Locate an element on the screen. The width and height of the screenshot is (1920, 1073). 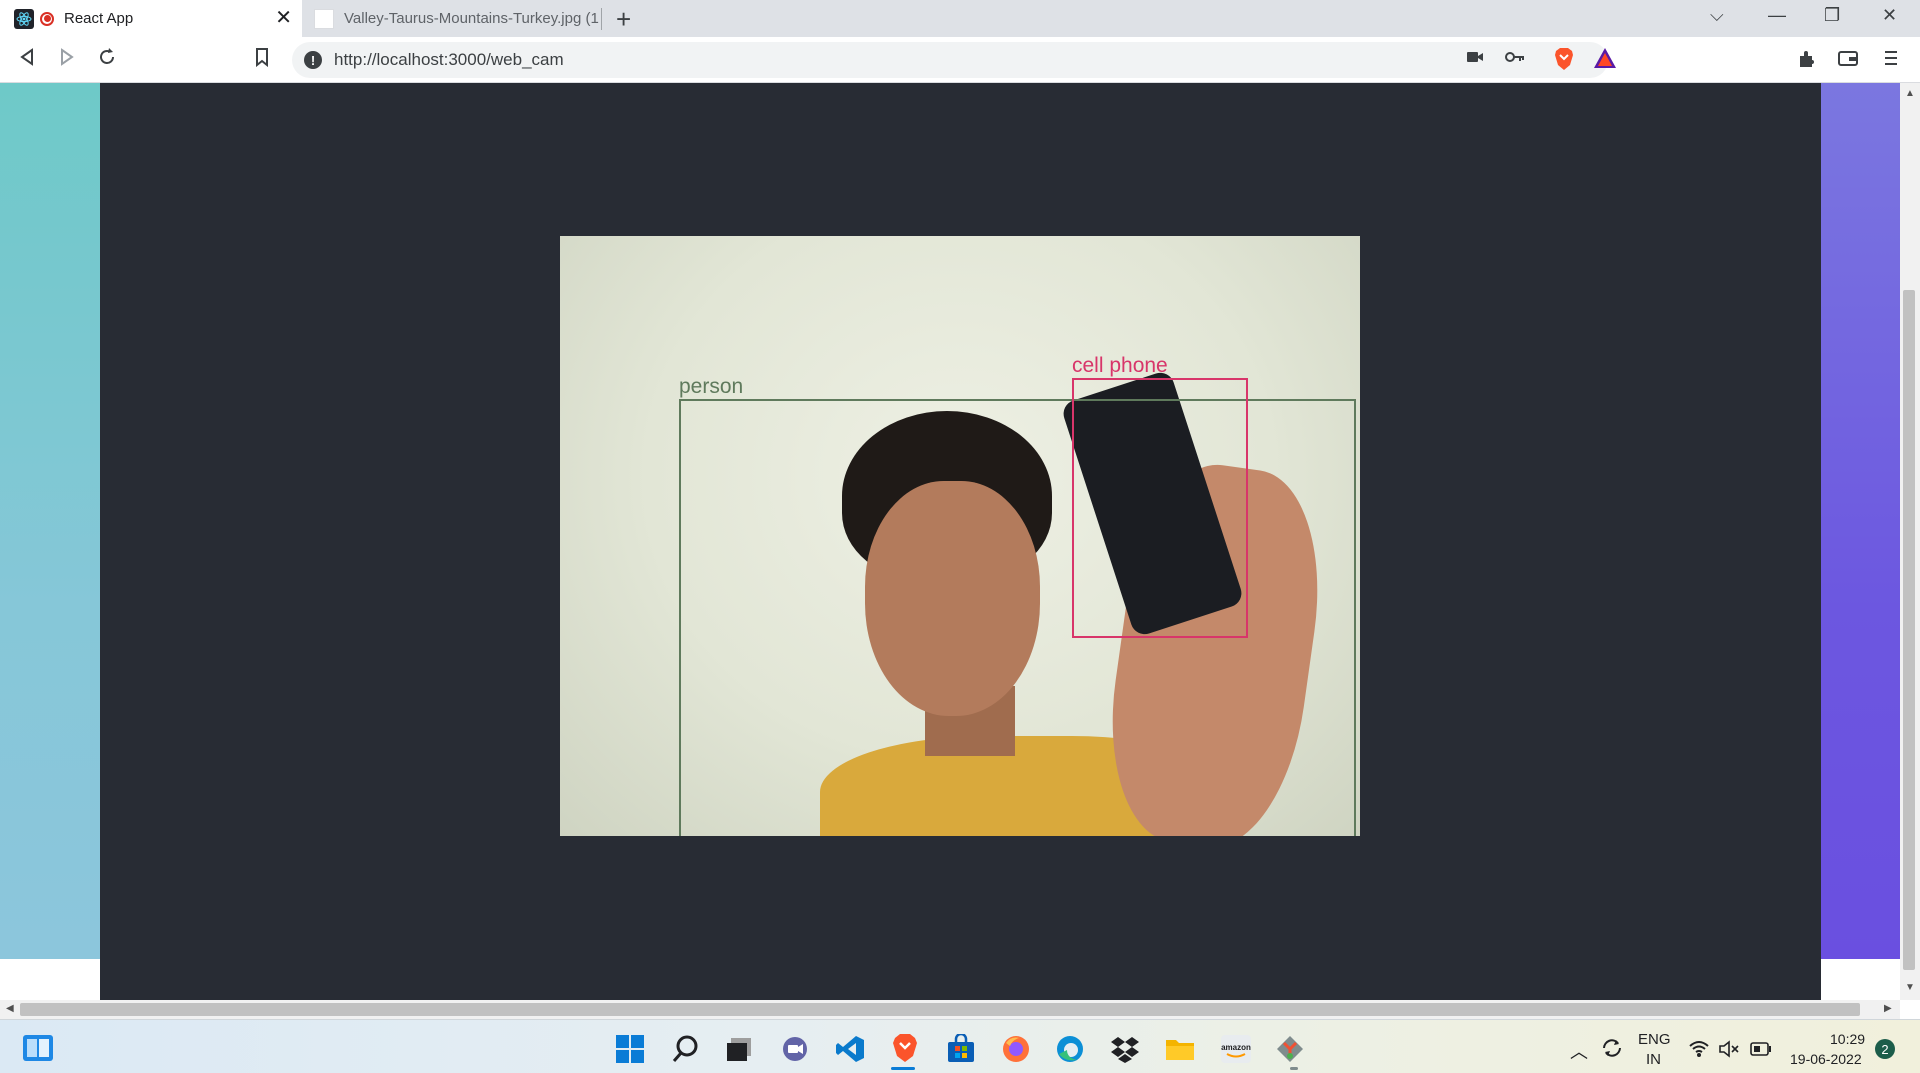
app-open-indicator is located at coordinates (1294, 1068).